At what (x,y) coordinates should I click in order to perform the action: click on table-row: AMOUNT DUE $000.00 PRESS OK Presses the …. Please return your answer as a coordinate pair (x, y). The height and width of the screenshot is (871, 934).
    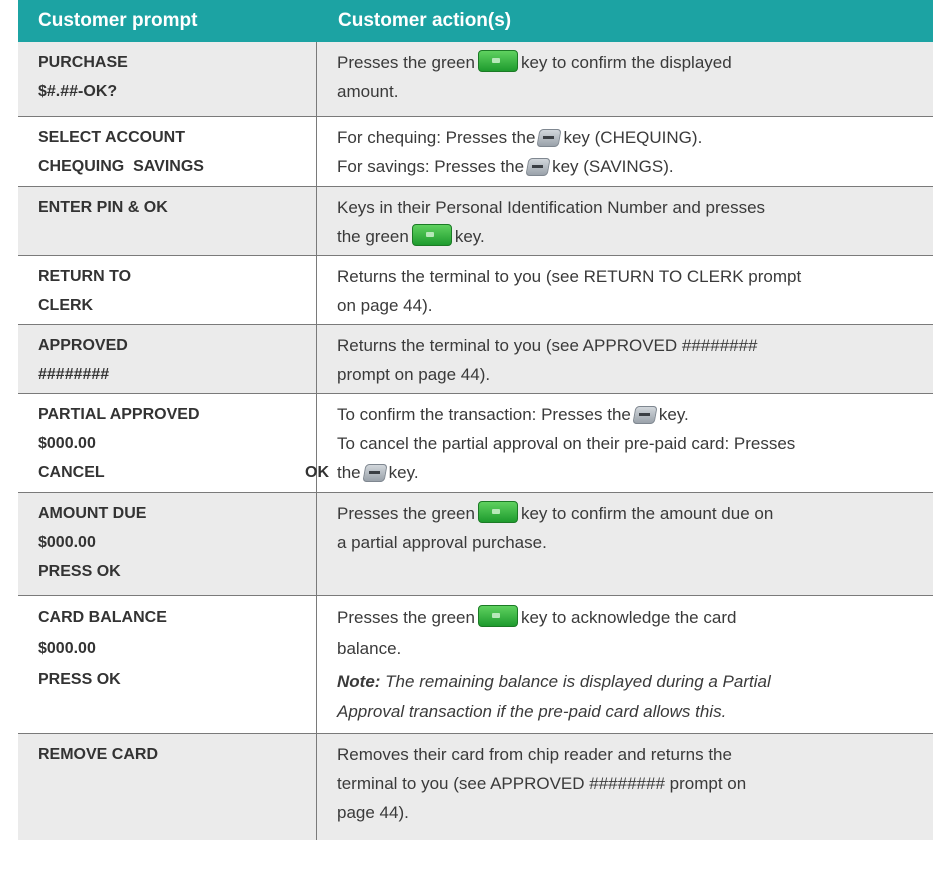
    Looking at the image, I should click on (475, 544).